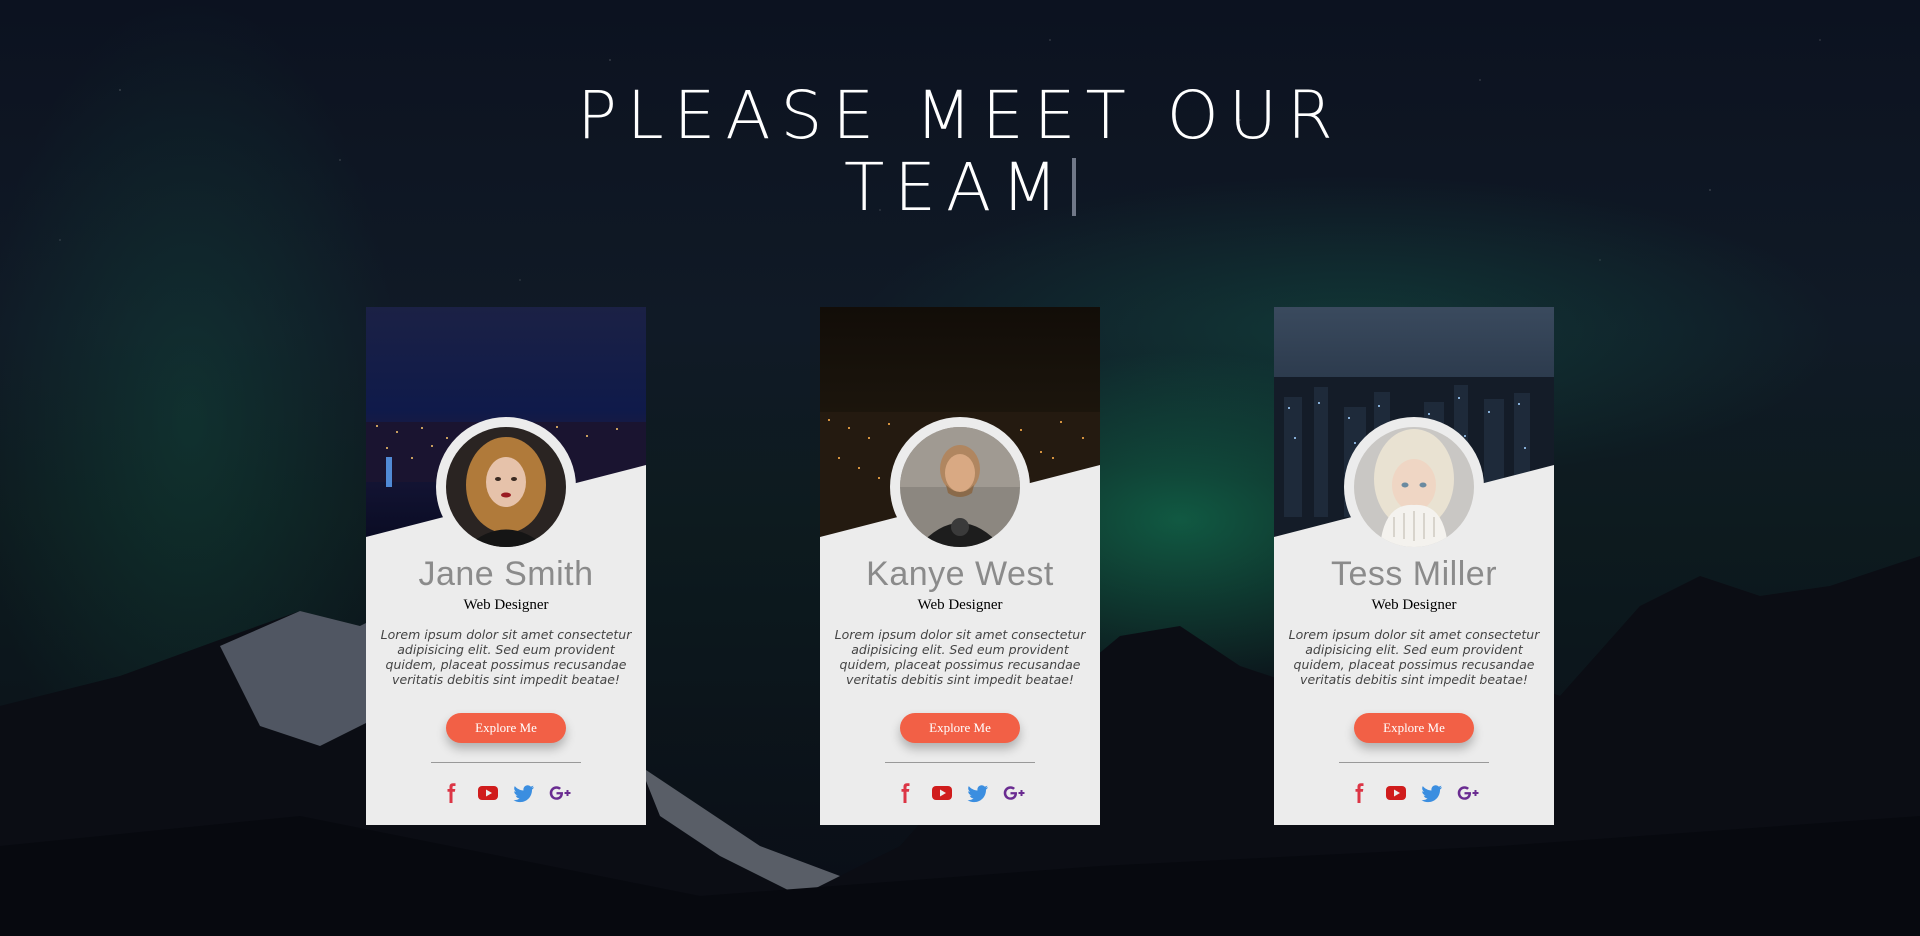 This screenshot has width=1920, height=936. I want to click on member-name: Kanye West, so click(960, 574).